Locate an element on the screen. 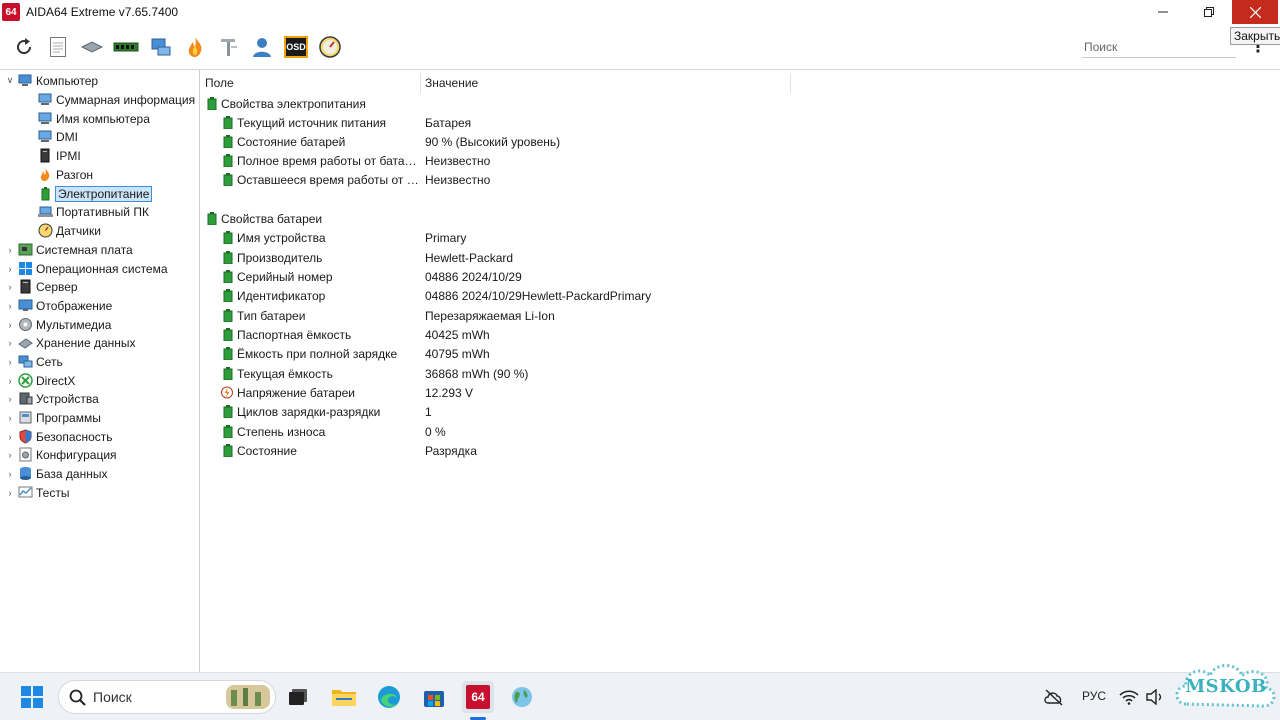 This screenshot has height=720, width=1280. sensor-button is located at coordinates (330, 47).